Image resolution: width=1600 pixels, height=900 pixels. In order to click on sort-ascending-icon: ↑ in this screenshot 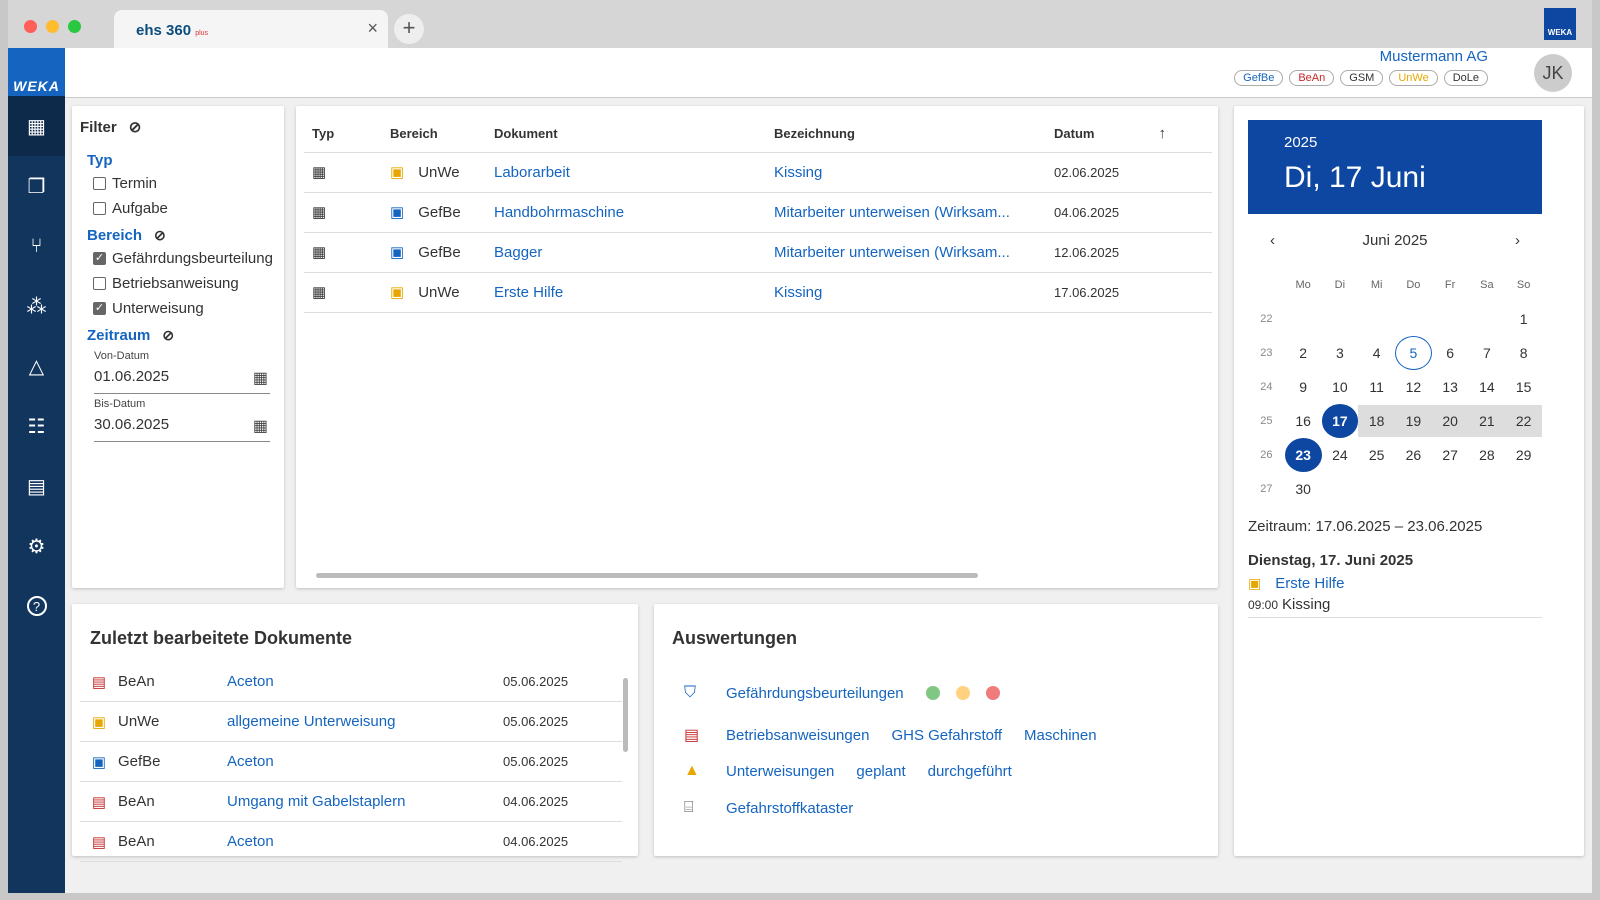, I will do `click(1162, 133)`.